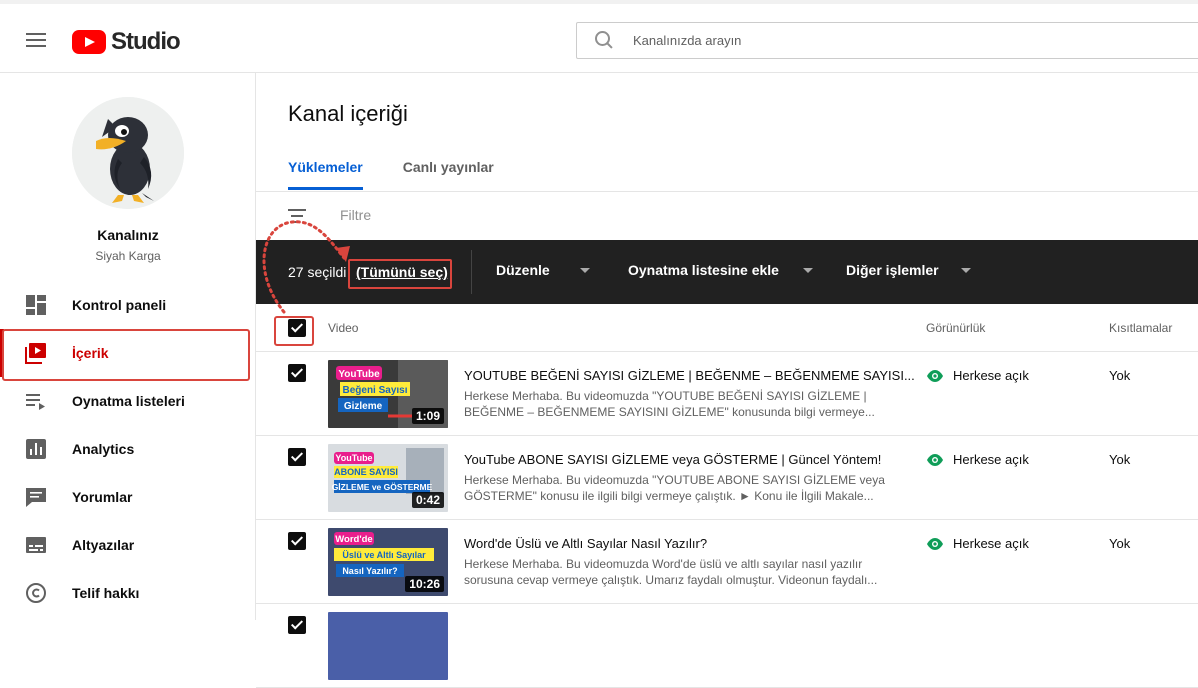  I want to click on edit-dropdown: Düzenle, so click(543, 270).